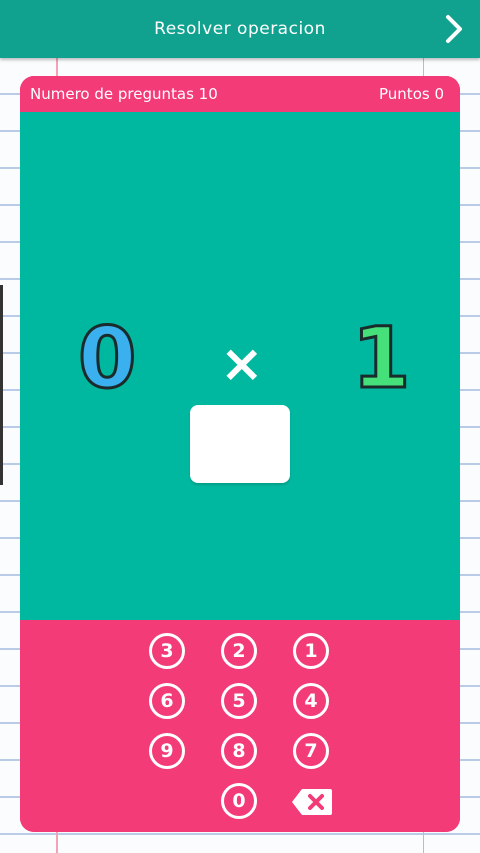  Describe the element at coordinates (167, 651) in the screenshot. I see `key-3: 3` at that location.